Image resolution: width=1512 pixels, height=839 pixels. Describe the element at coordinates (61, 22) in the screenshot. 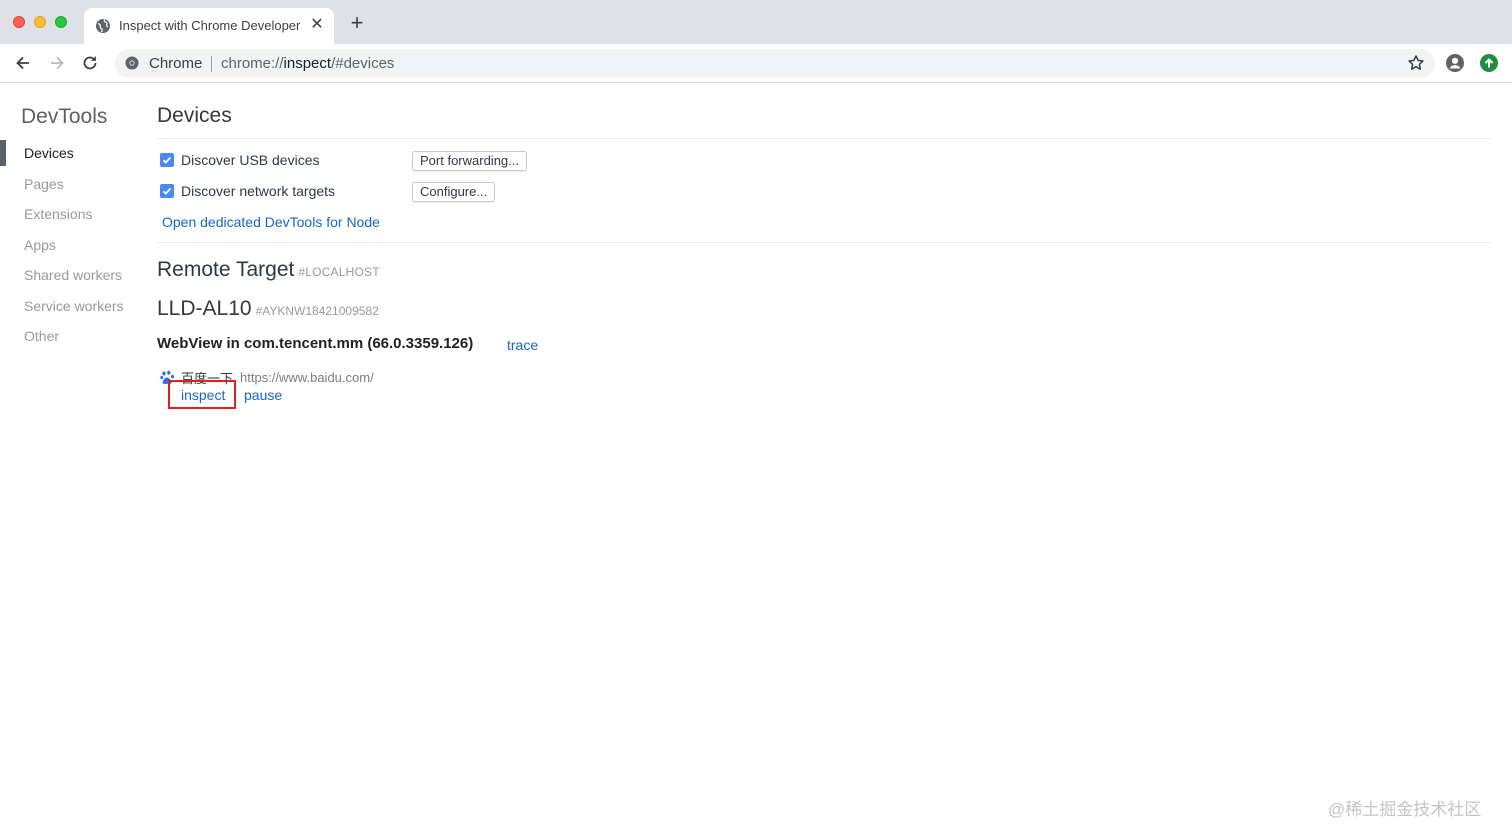

I see `maximize-window-button` at that location.